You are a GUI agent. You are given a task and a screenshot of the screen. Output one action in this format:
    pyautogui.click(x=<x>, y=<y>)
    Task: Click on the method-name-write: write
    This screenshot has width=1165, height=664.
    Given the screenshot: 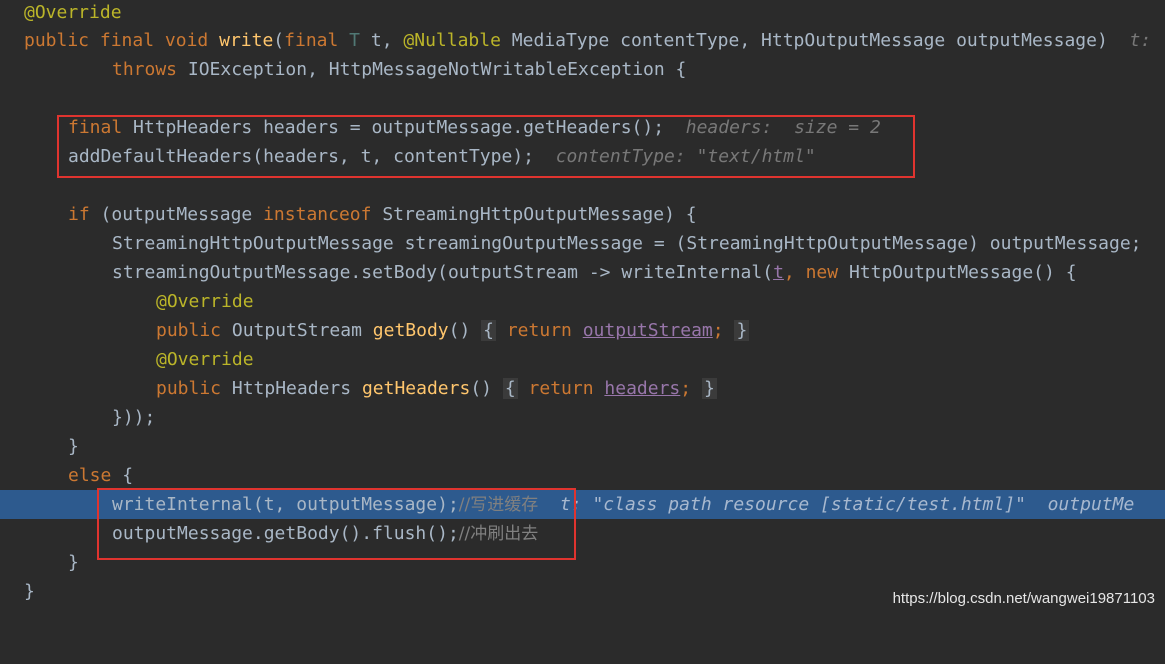 What is the action you would take?
    pyautogui.click(x=246, y=40)
    